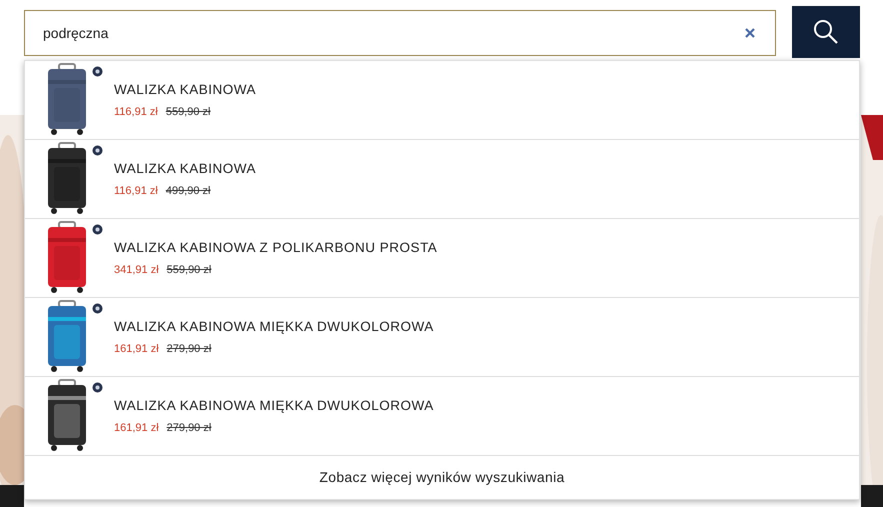  Describe the element at coordinates (276, 247) in the screenshot. I see `product-name: WALIZKA KABINOWA Z POLIKARBONU PROSTA` at that location.